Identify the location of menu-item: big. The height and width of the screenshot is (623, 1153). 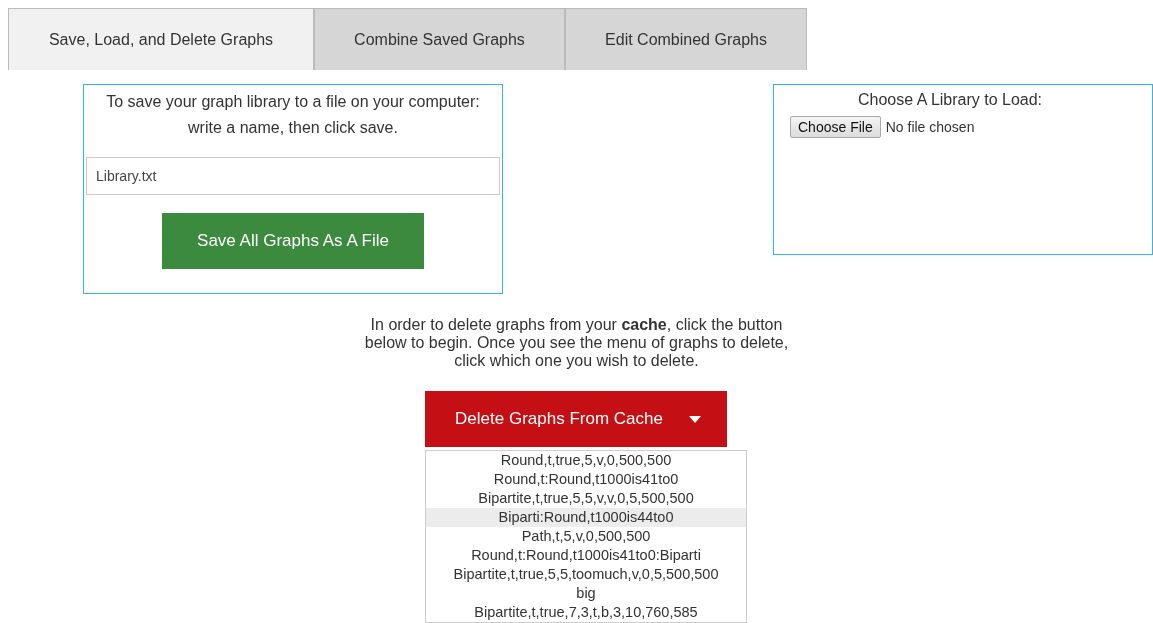
(586, 593).